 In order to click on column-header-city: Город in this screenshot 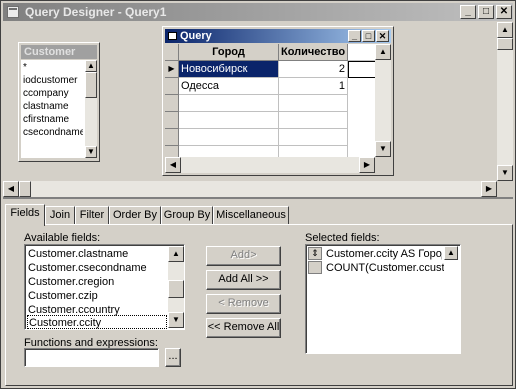, I will do `click(229, 52)`.